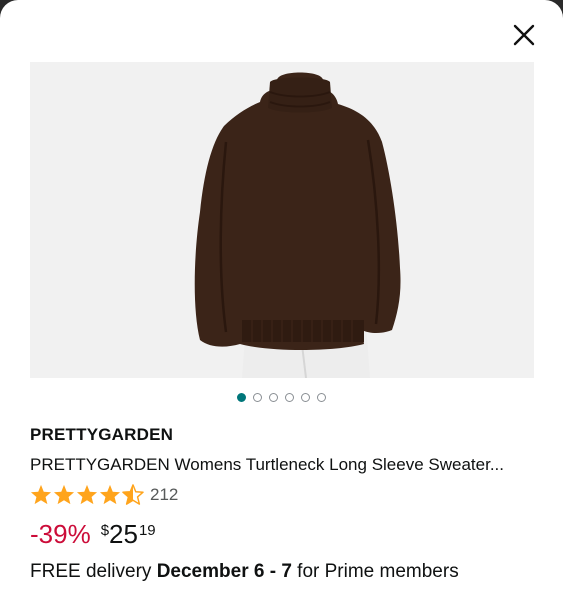  I want to click on rating-count: 212, so click(164, 495).